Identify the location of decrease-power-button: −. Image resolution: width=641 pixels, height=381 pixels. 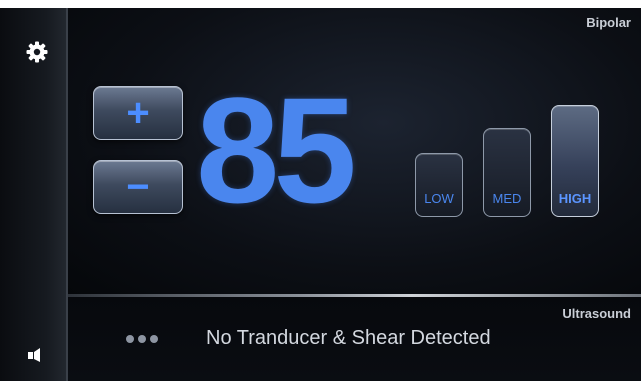
(138, 187).